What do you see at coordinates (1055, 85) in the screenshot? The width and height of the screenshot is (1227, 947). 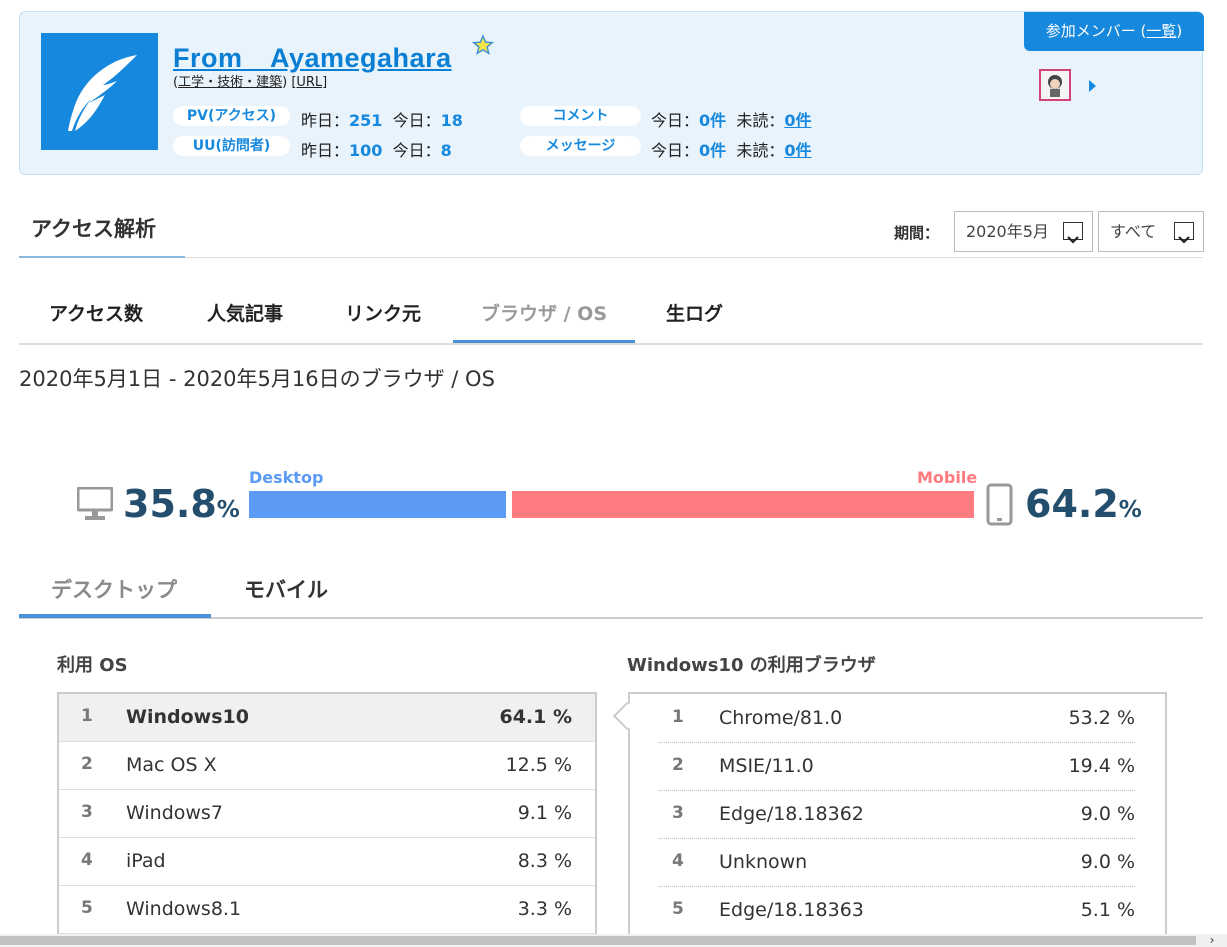 I see `member-avatar` at bounding box center [1055, 85].